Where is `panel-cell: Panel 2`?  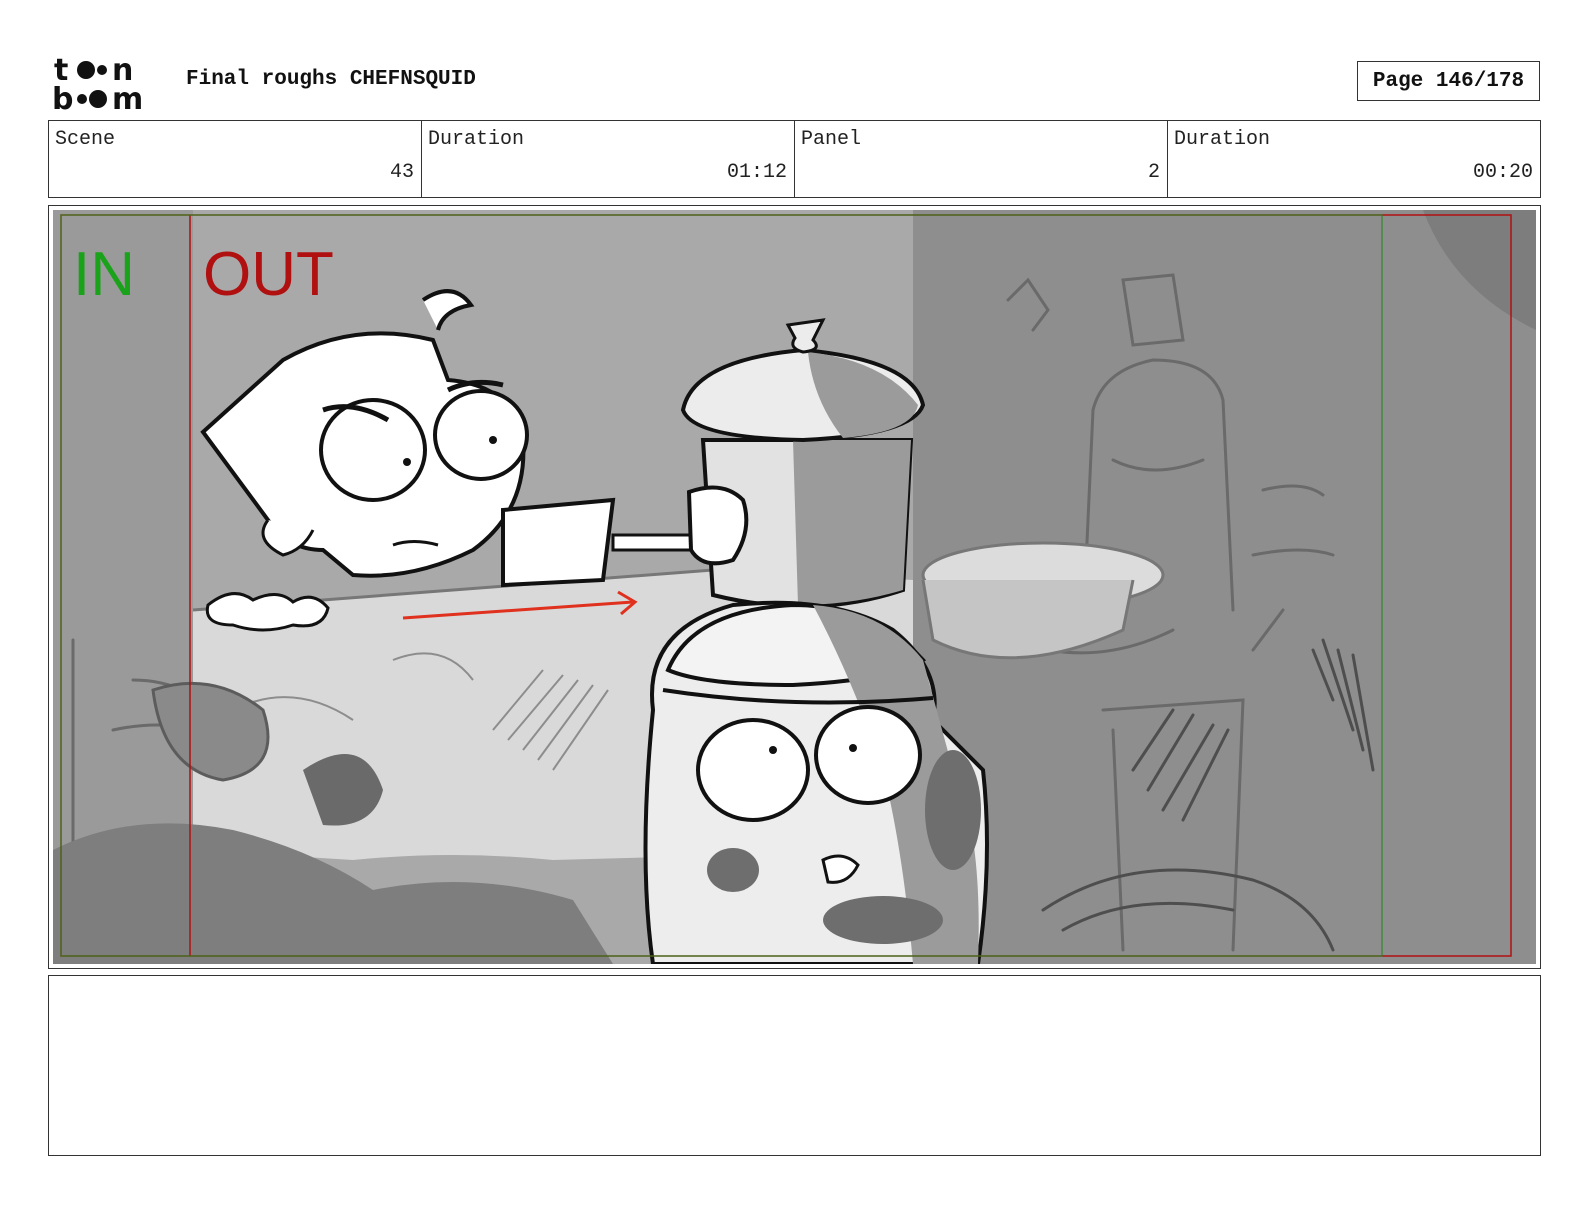 panel-cell: Panel 2 is located at coordinates (981, 159).